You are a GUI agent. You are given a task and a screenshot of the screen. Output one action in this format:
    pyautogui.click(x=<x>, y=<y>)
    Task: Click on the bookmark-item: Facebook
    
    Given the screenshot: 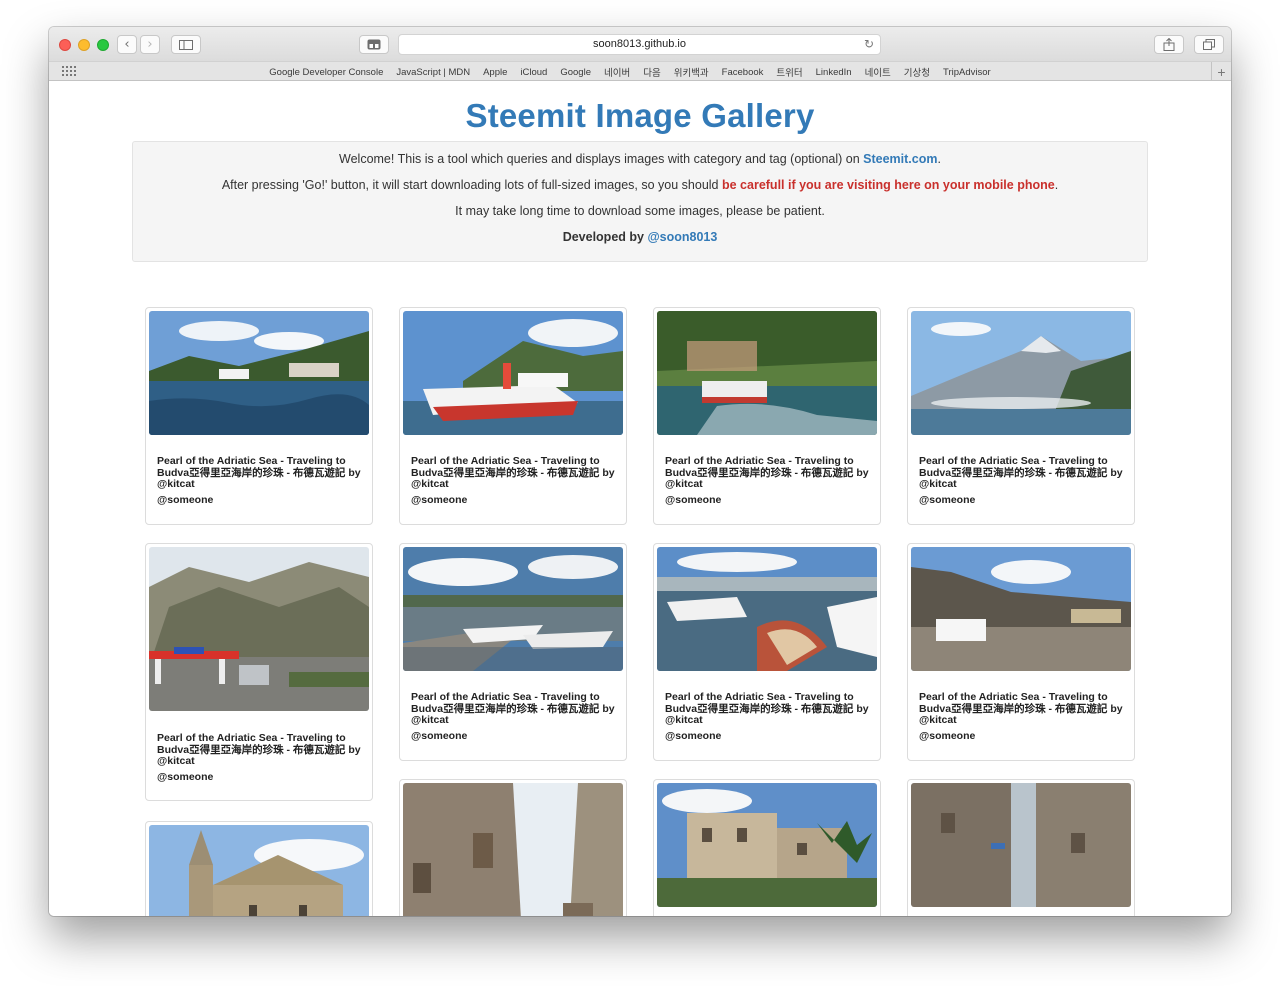 What is the action you would take?
    pyautogui.click(x=743, y=72)
    